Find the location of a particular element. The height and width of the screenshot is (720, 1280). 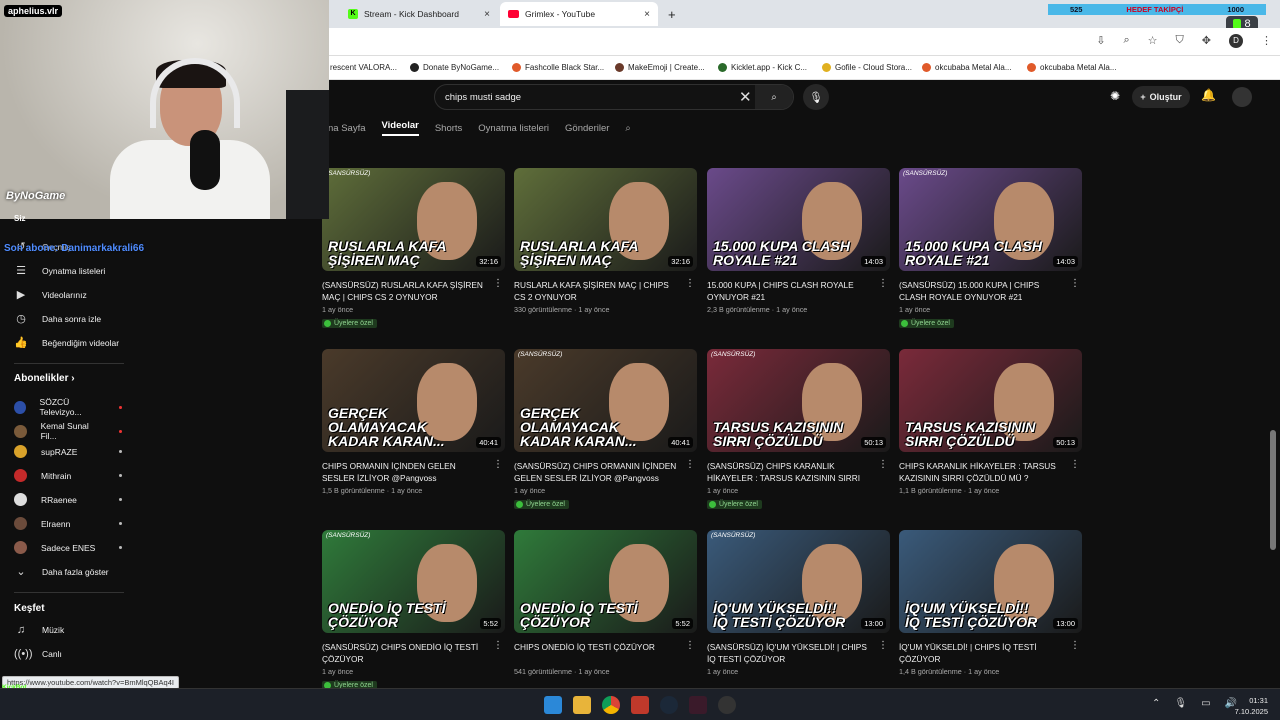

video-thumbnail: İQ'UM YÜKSELDİ!! İQ TESTİ ÇÖZÜYOR 13:00 is located at coordinates (990, 581).